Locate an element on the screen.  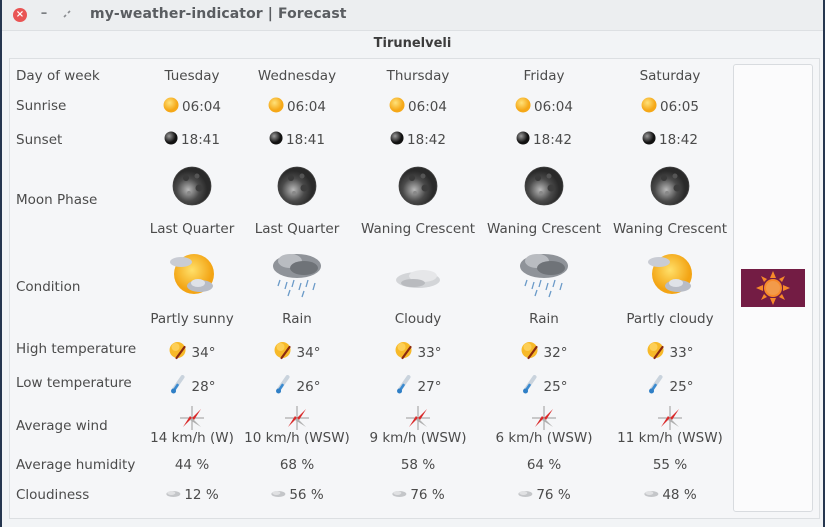
wind-value: 9 km/h (WSW) is located at coordinates (418, 438).